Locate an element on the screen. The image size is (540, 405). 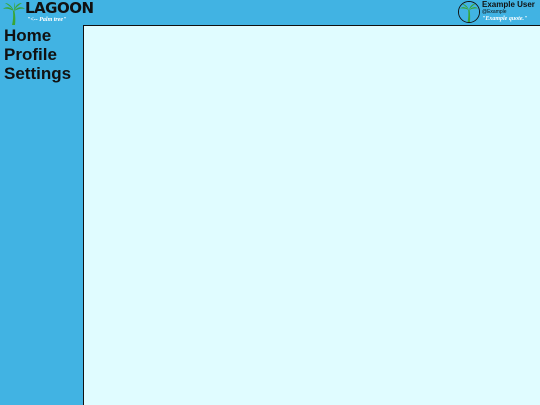
user-quote: "Example quote." is located at coordinates (505, 19).